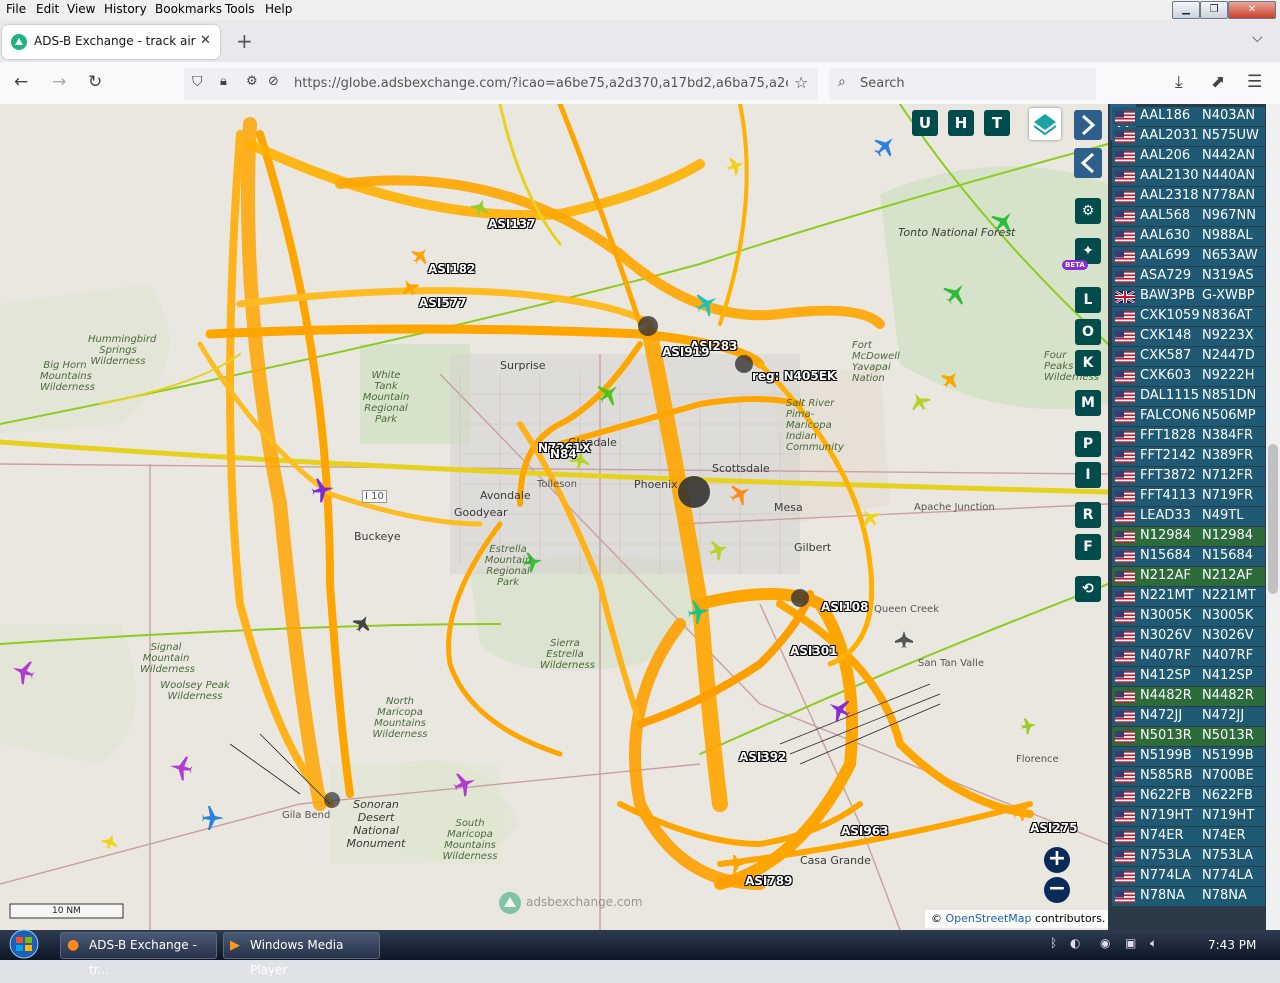  What do you see at coordinates (451, 269) in the screenshot?
I see `aircraft-label: ASI182` at bounding box center [451, 269].